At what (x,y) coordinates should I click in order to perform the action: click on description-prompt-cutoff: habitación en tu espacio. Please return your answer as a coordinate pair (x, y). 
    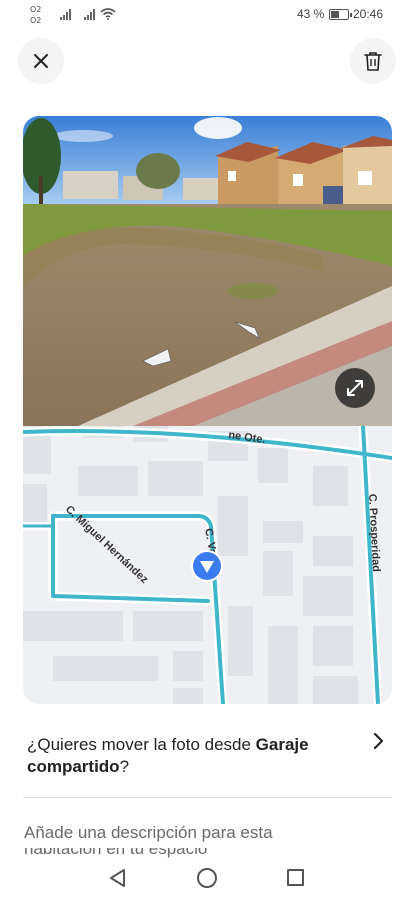
    Looking at the image, I should click on (204, 854).